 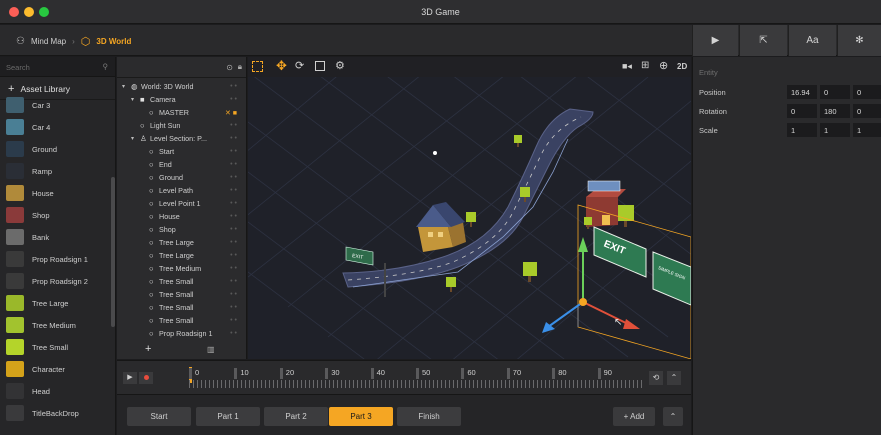 I want to click on part-tab: Start, so click(x=159, y=416).